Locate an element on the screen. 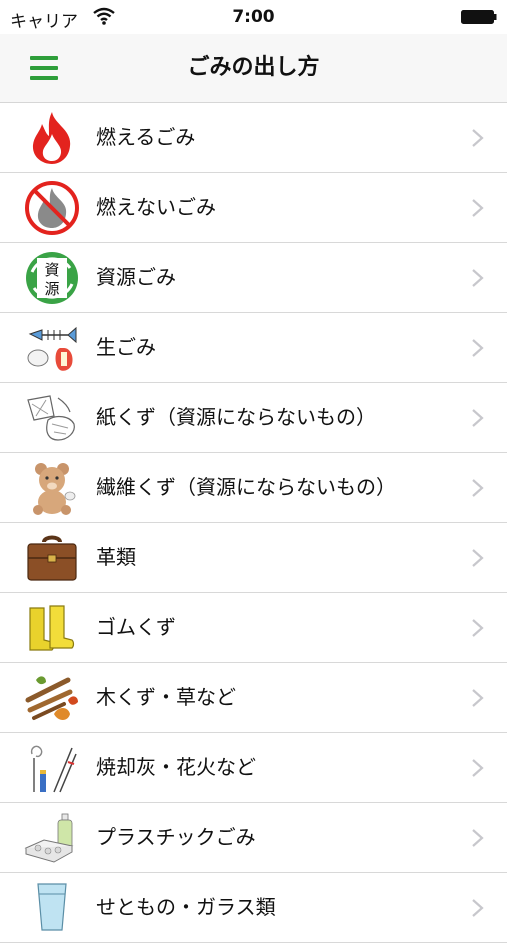 The width and height of the screenshot is (507, 943). hamburger-menu-icon is located at coordinates (45, 68).